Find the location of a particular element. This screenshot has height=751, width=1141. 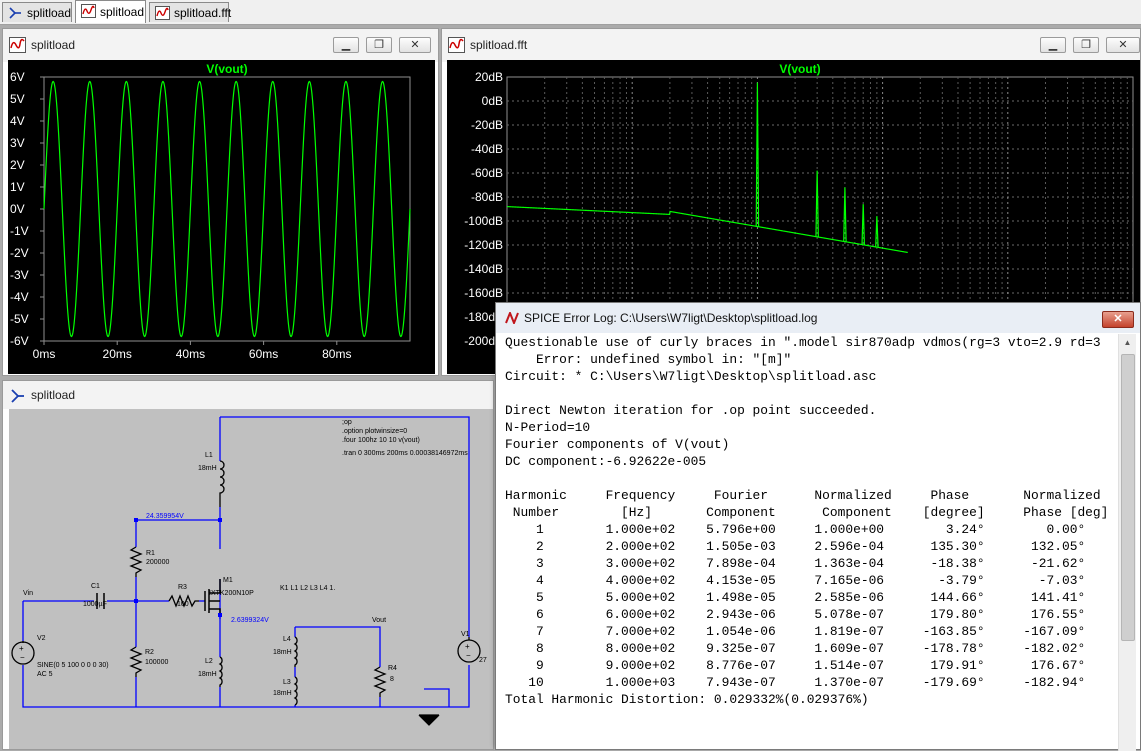

label-l1: L1 is located at coordinates (209, 455).